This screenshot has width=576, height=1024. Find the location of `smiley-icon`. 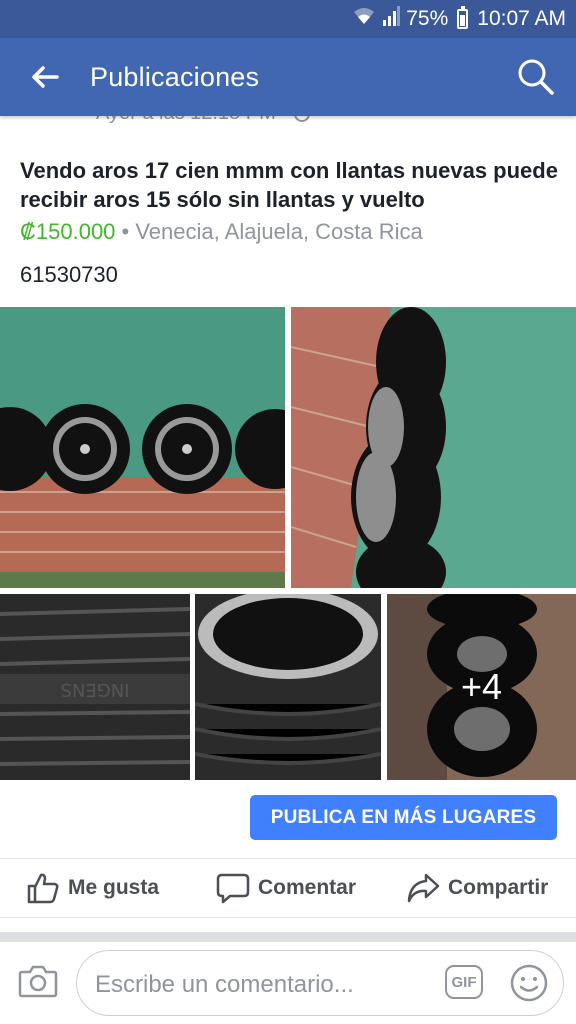

smiley-icon is located at coordinates (529, 983).